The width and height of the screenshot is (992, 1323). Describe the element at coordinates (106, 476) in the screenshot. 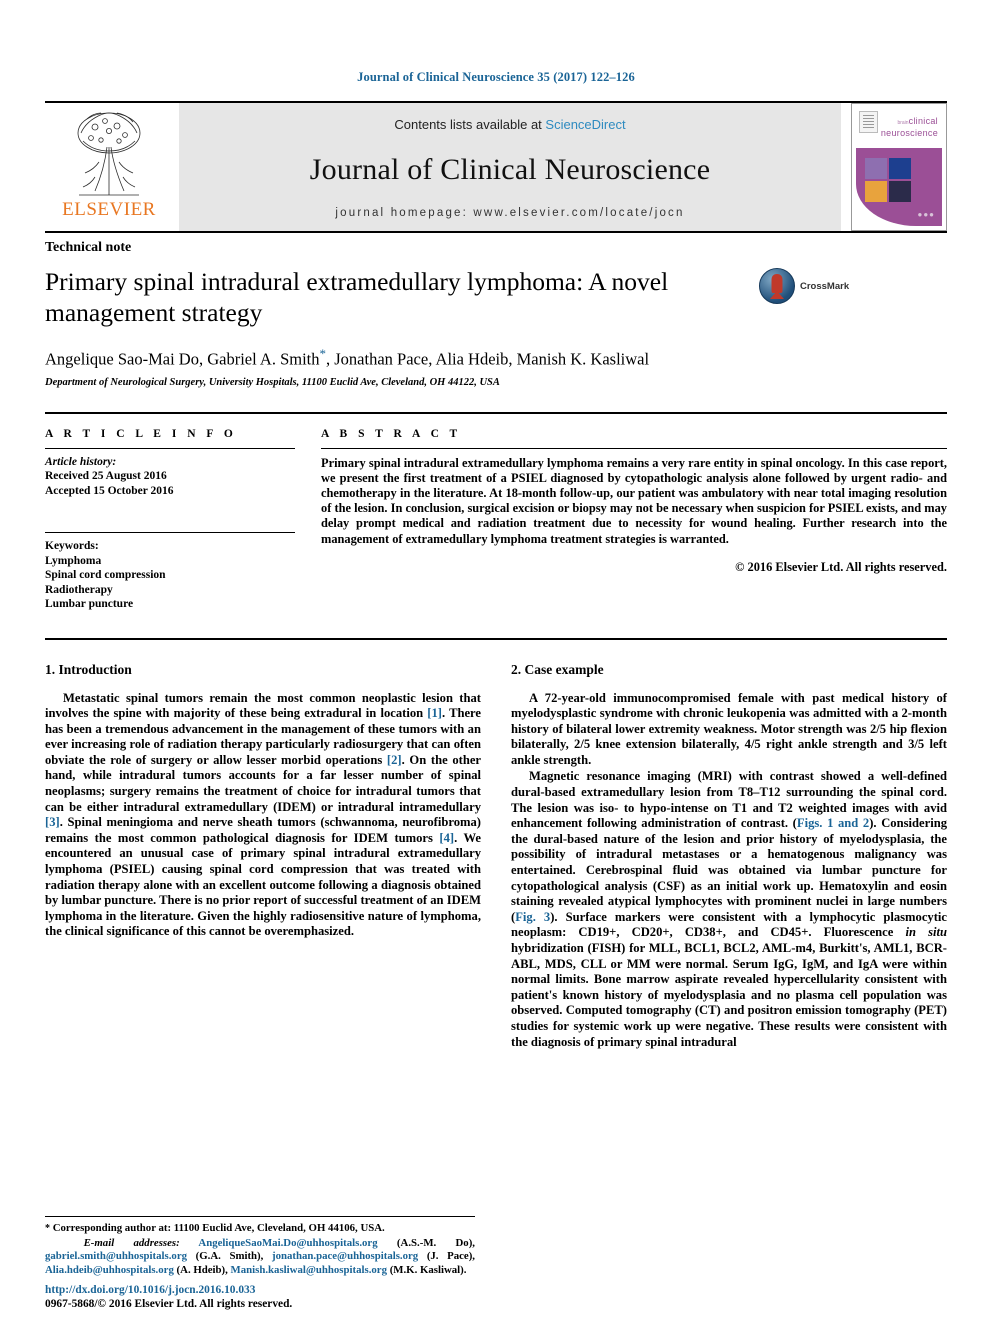

I see `article-received: Received 25 August 2016` at that location.